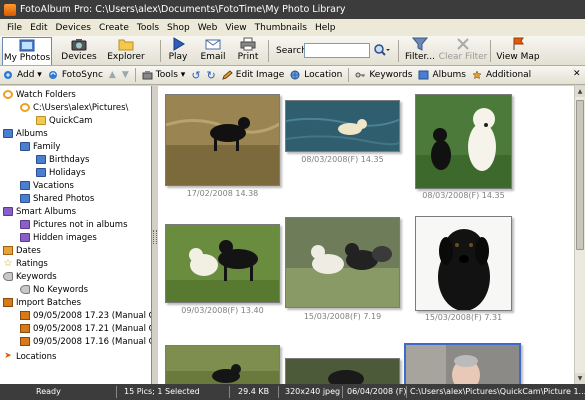  I want to click on menu-edit: Edit, so click(38, 28).